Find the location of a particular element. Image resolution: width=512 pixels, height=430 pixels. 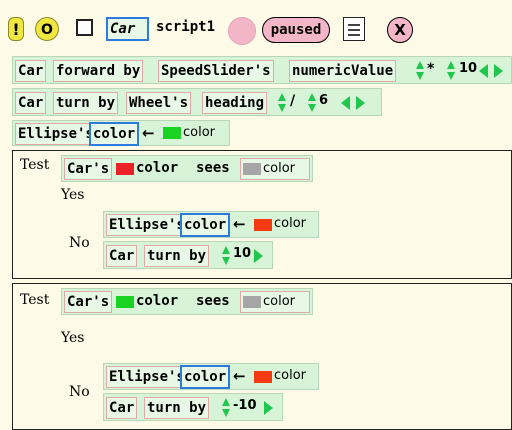

test1-value-box: color is located at coordinates (275, 169).